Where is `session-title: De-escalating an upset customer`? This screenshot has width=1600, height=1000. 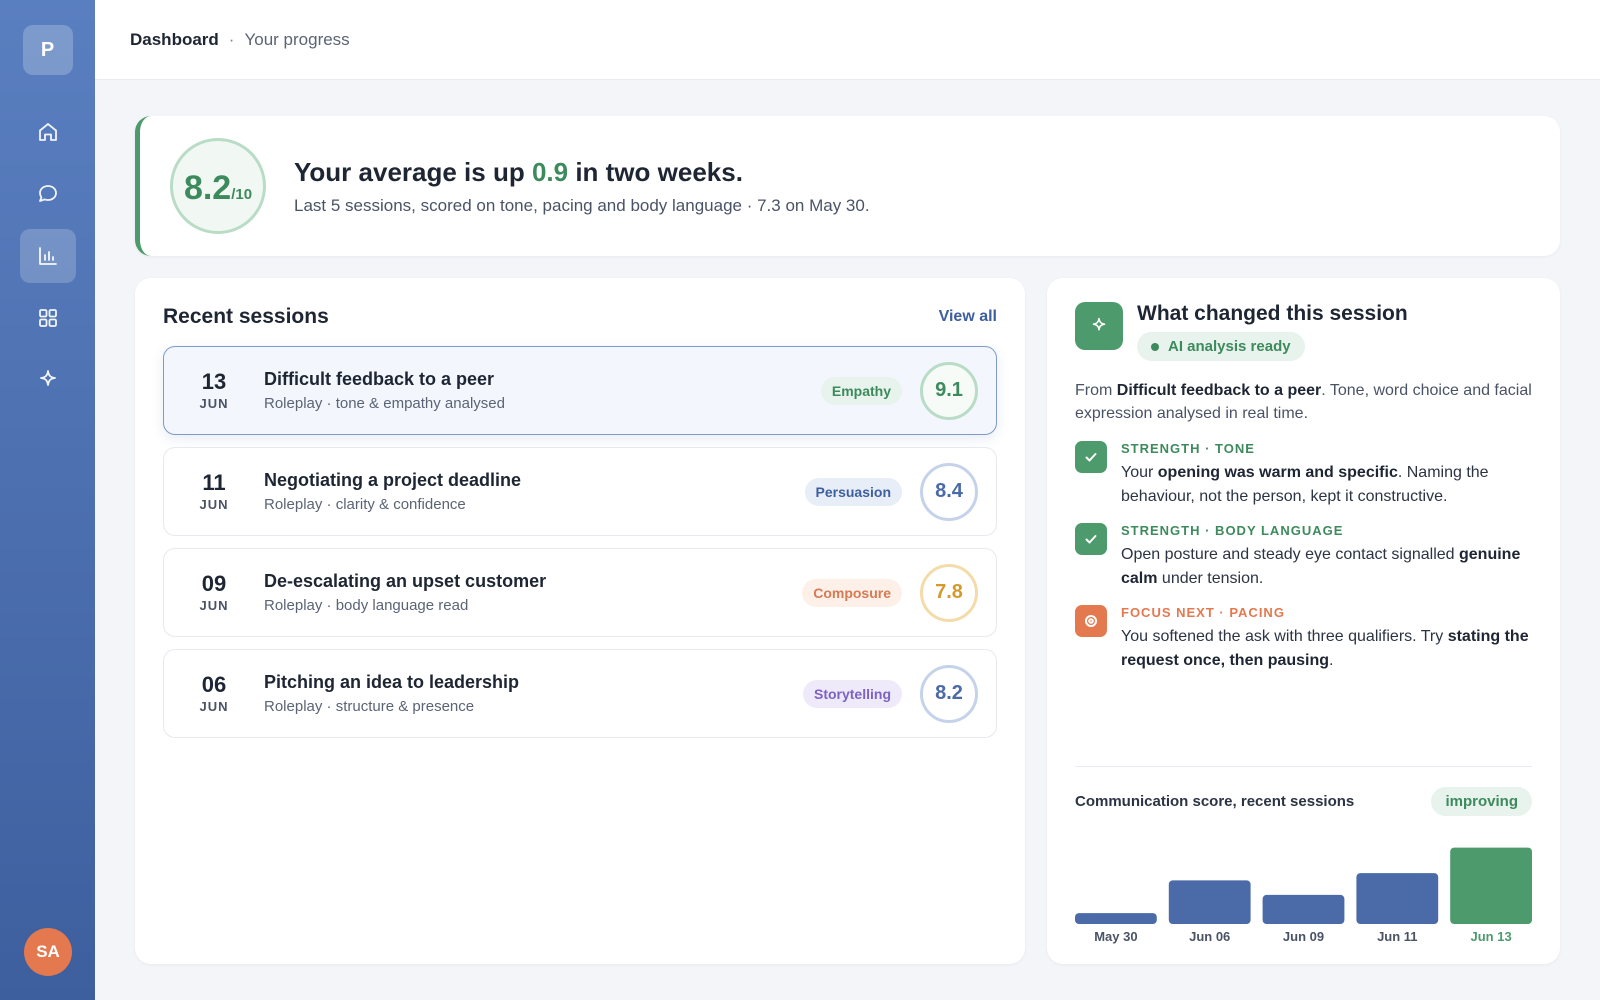
session-title: De-escalating an upset customer is located at coordinates (405, 581).